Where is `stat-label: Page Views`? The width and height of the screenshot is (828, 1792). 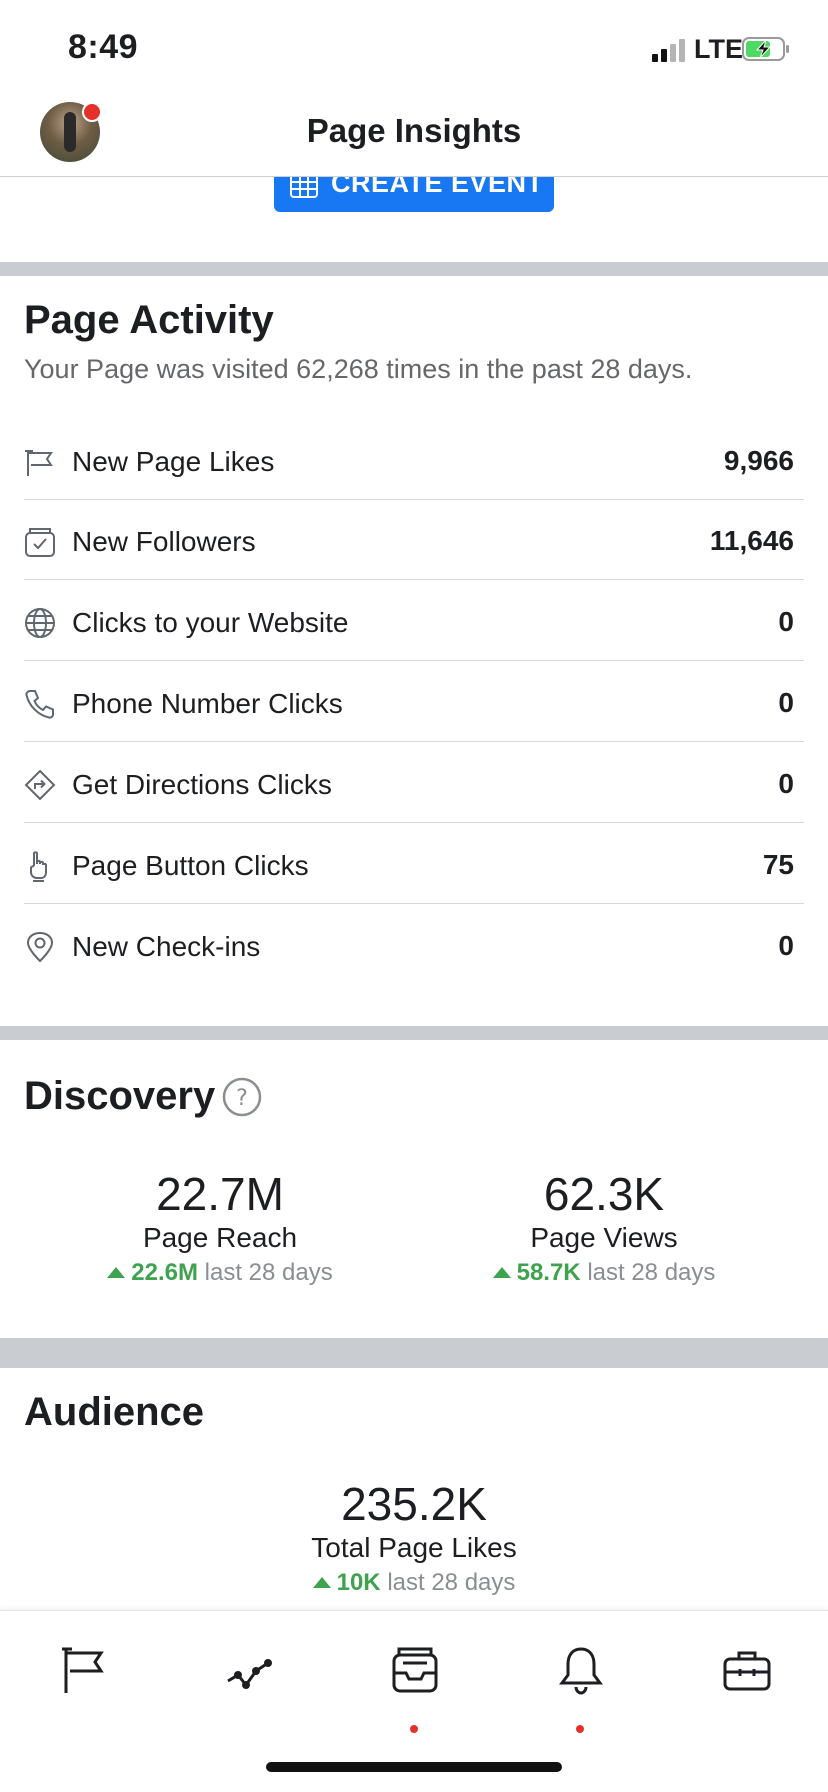
stat-label: Page Views is located at coordinates (604, 1237).